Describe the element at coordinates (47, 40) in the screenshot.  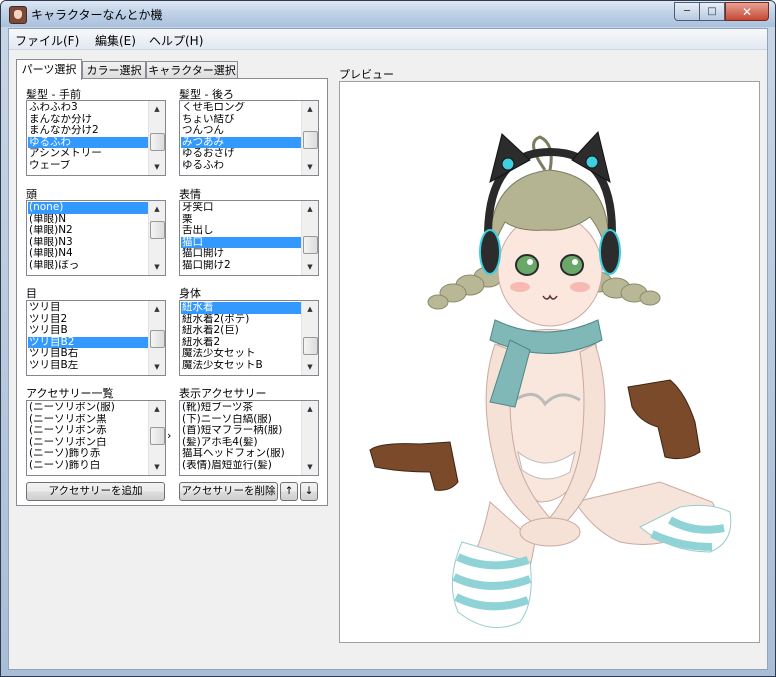
I see `menu-file: ファイル(F)` at that location.